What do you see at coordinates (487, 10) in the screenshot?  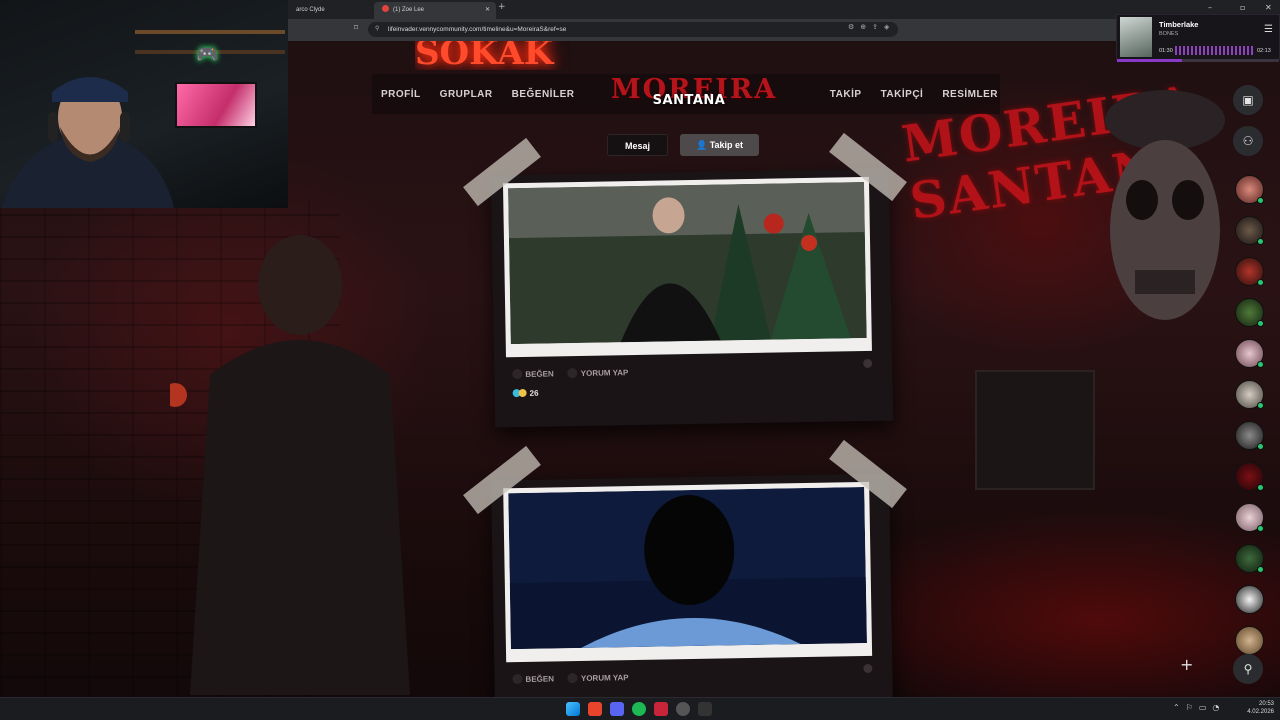 I see `close-tab-icon: ✕` at bounding box center [487, 10].